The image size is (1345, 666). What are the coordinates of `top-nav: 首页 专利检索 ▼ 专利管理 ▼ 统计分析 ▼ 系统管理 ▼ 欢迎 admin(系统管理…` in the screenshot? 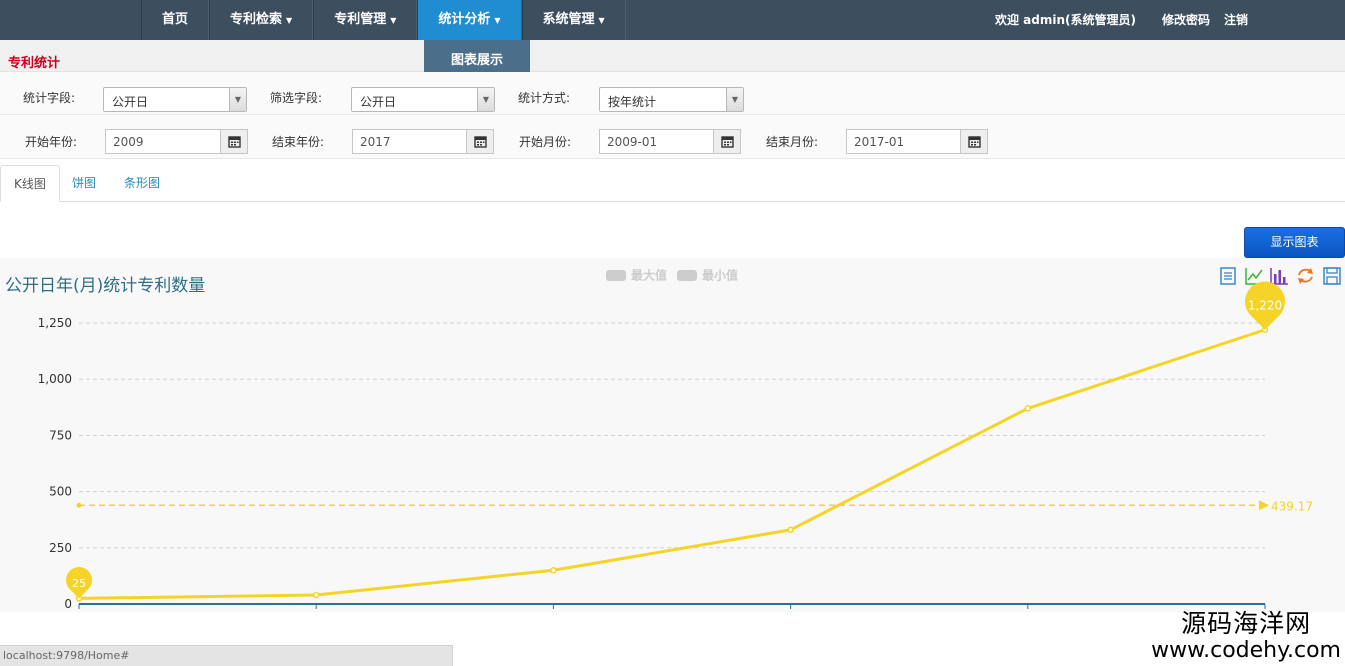 It's located at (672, 20).